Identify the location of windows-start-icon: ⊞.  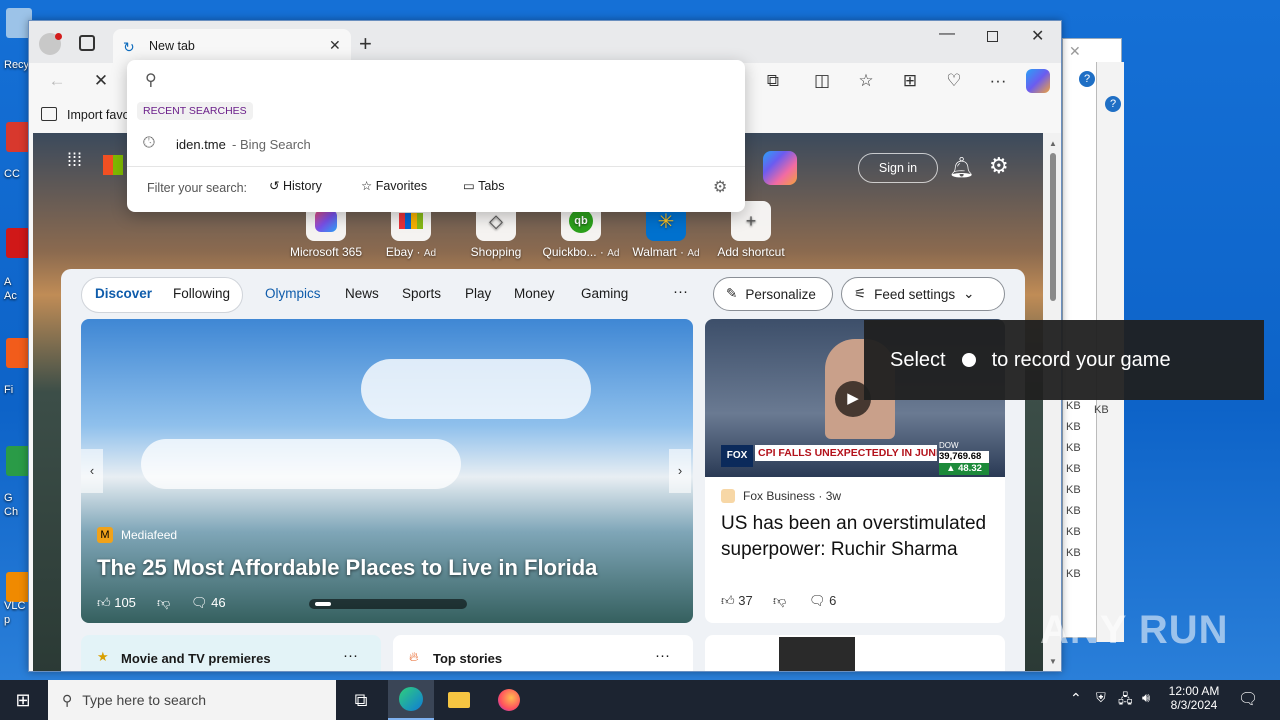
(23, 700).